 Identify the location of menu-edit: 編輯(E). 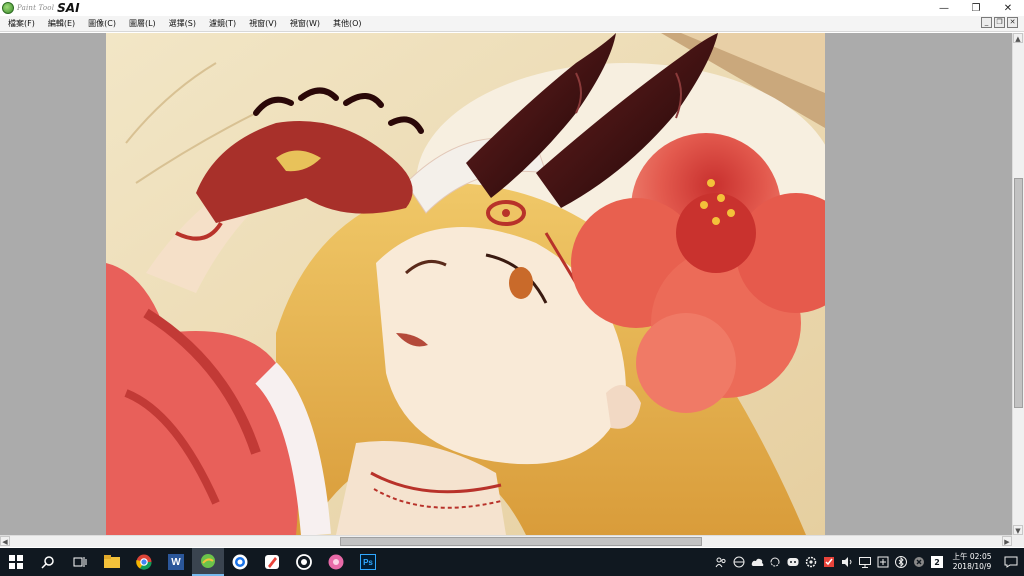
(61, 23).